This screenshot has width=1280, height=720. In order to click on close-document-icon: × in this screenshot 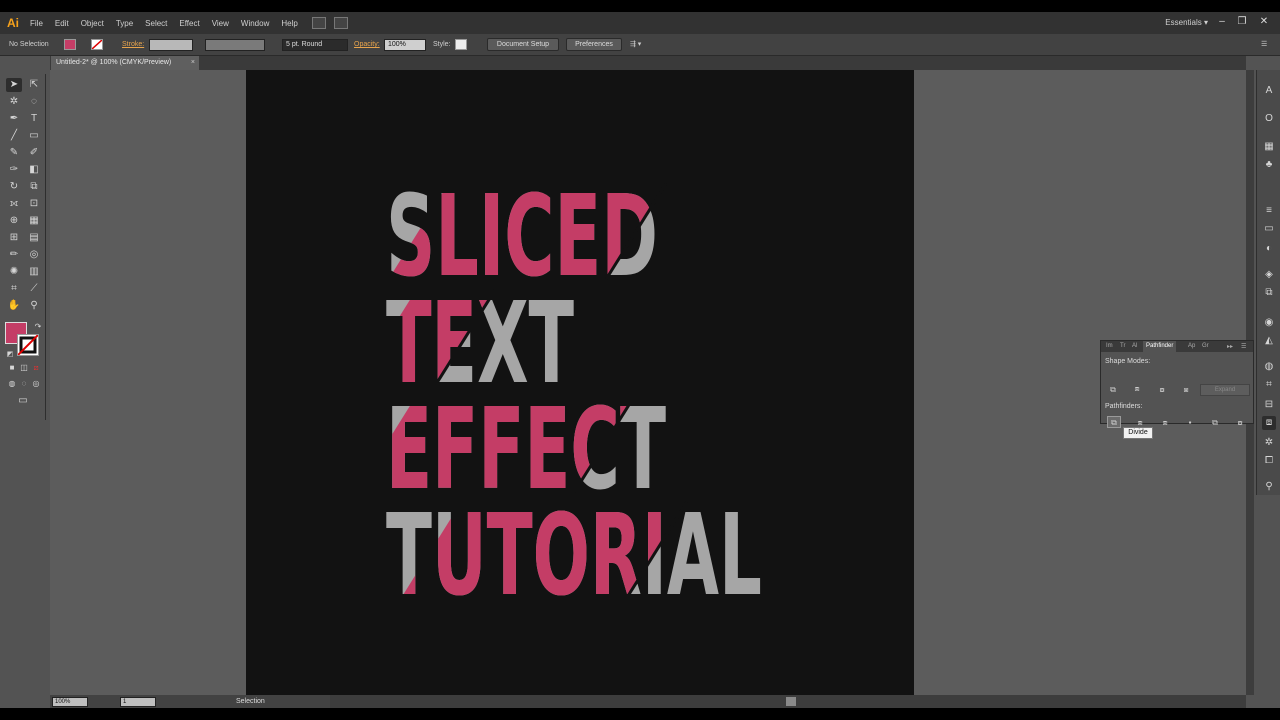, I will do `click(193, 63)`.